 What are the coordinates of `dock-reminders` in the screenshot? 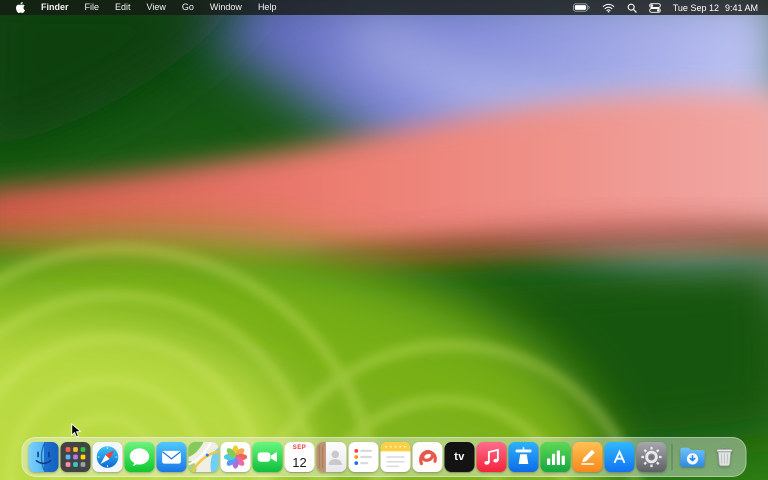 It's located at (363, 457).